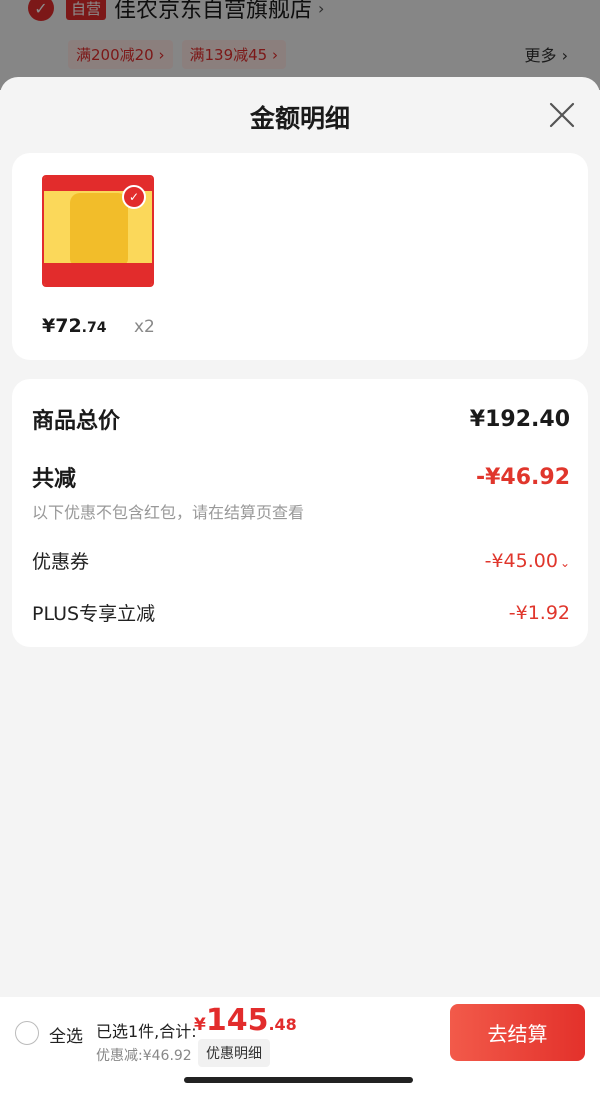  What do you see at coordinates (301, 477) in the screenshot?
I see `total-reduce-row: 共减 -¥46.92` at bounding box center [301, 477].